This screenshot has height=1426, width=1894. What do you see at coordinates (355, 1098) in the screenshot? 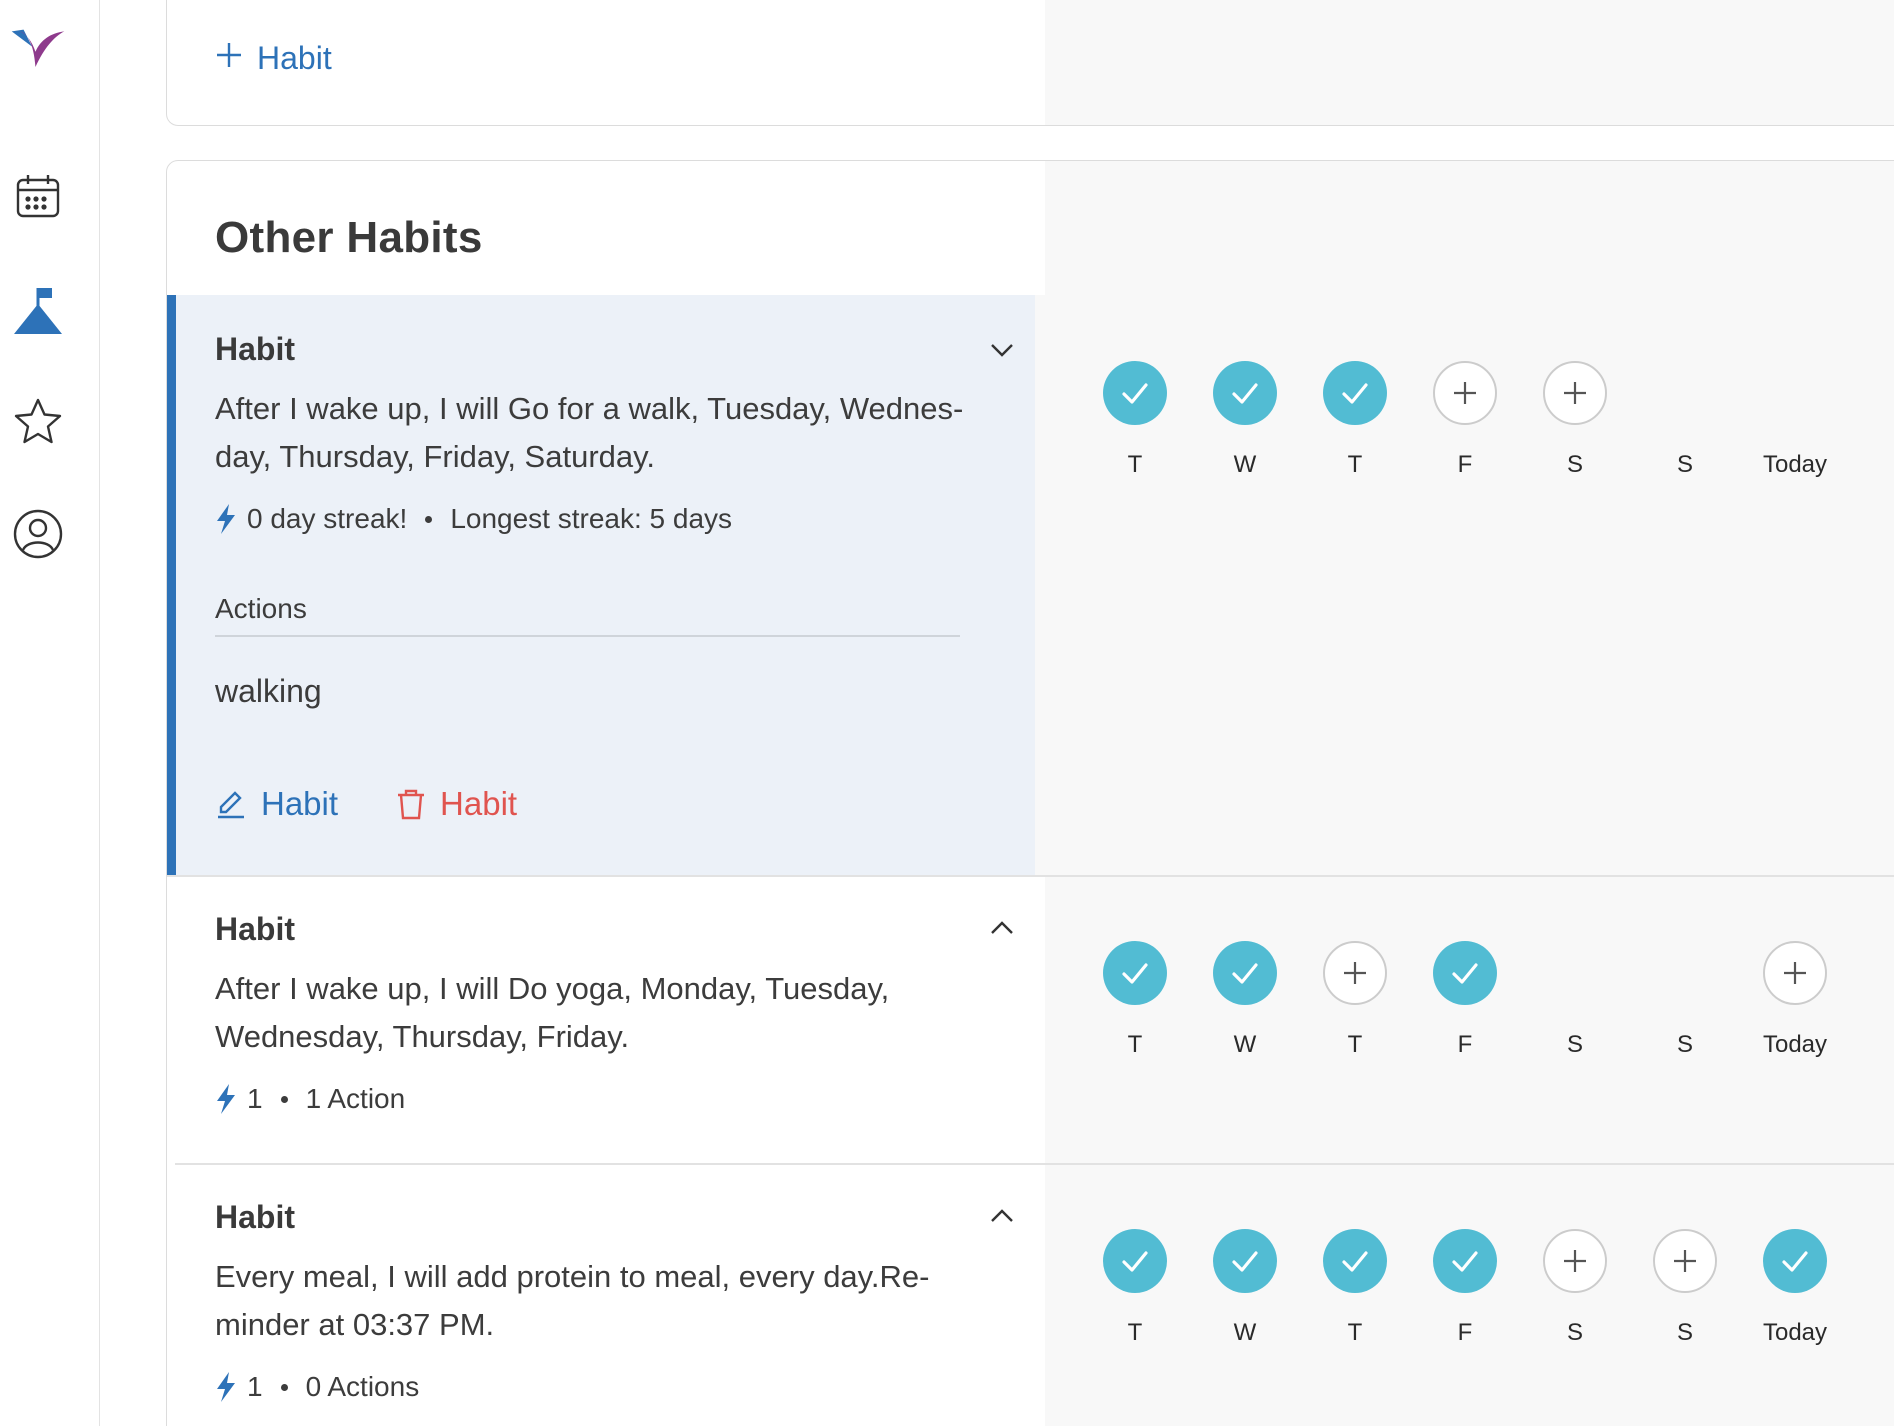
I see `streak-secondary: 1 Action` at bounding box center [355, 1098].